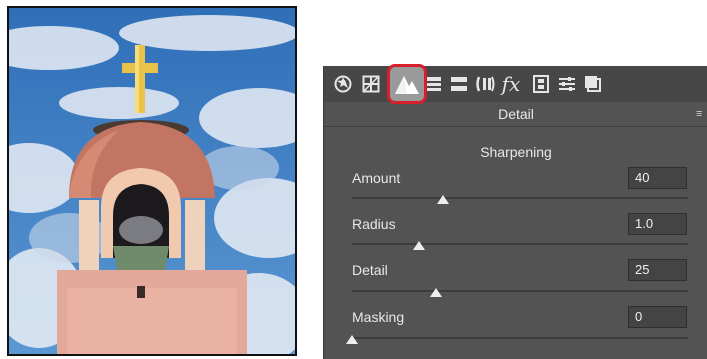 The height and width of the screenshot is (359, 707). Describe the element at coordinates (541, 84) in the screenshot. I see `camera-calibration-icon` at that location.